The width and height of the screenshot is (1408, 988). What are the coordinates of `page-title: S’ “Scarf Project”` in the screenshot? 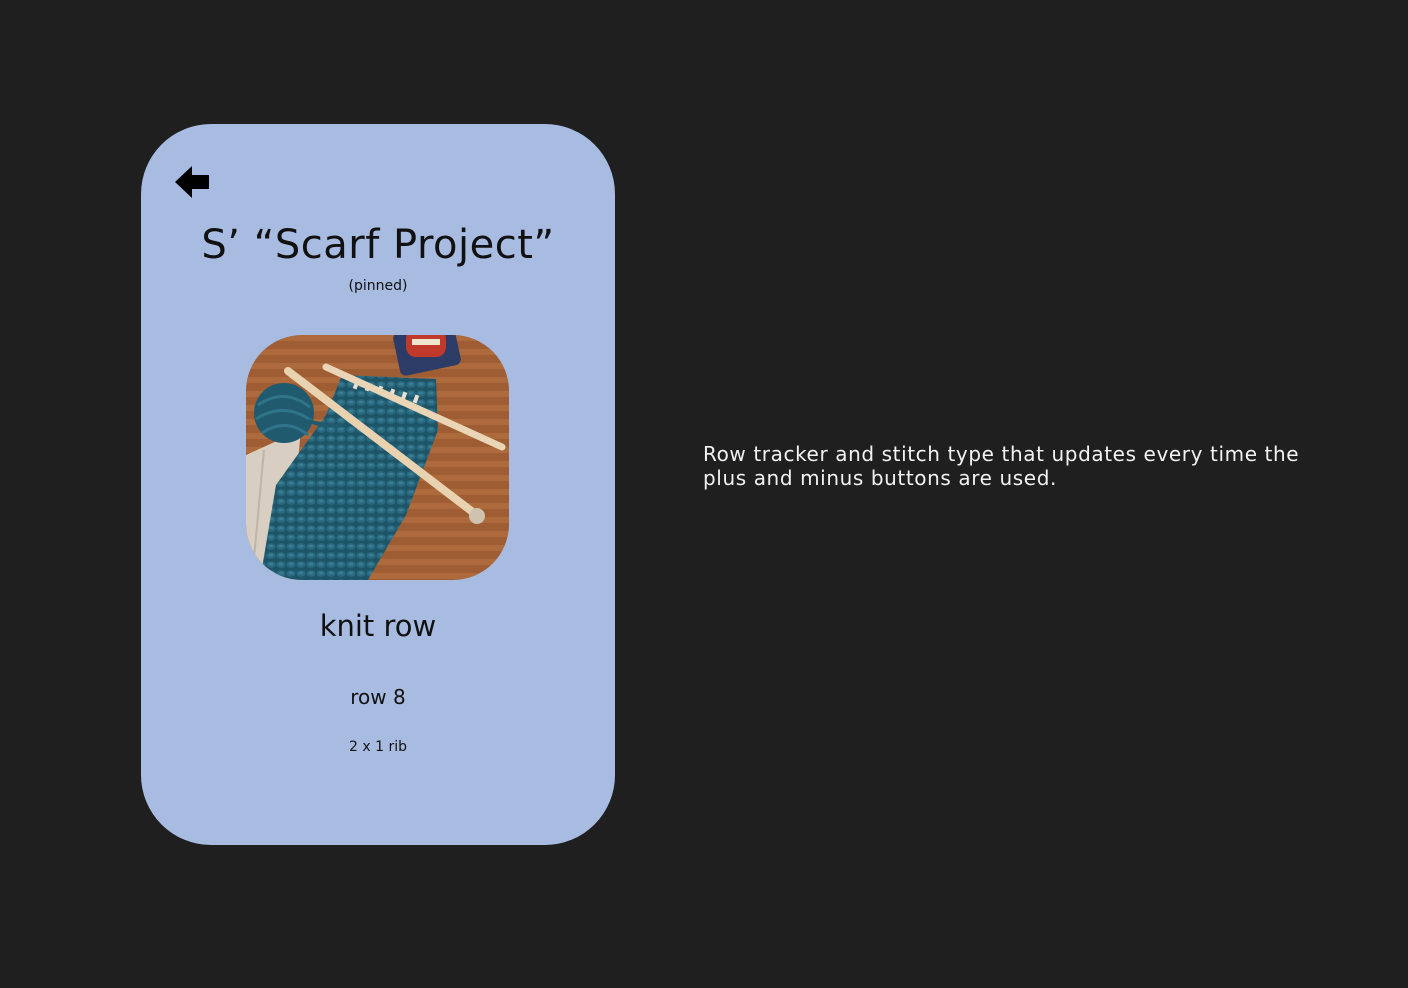 It's located at (378, 245).